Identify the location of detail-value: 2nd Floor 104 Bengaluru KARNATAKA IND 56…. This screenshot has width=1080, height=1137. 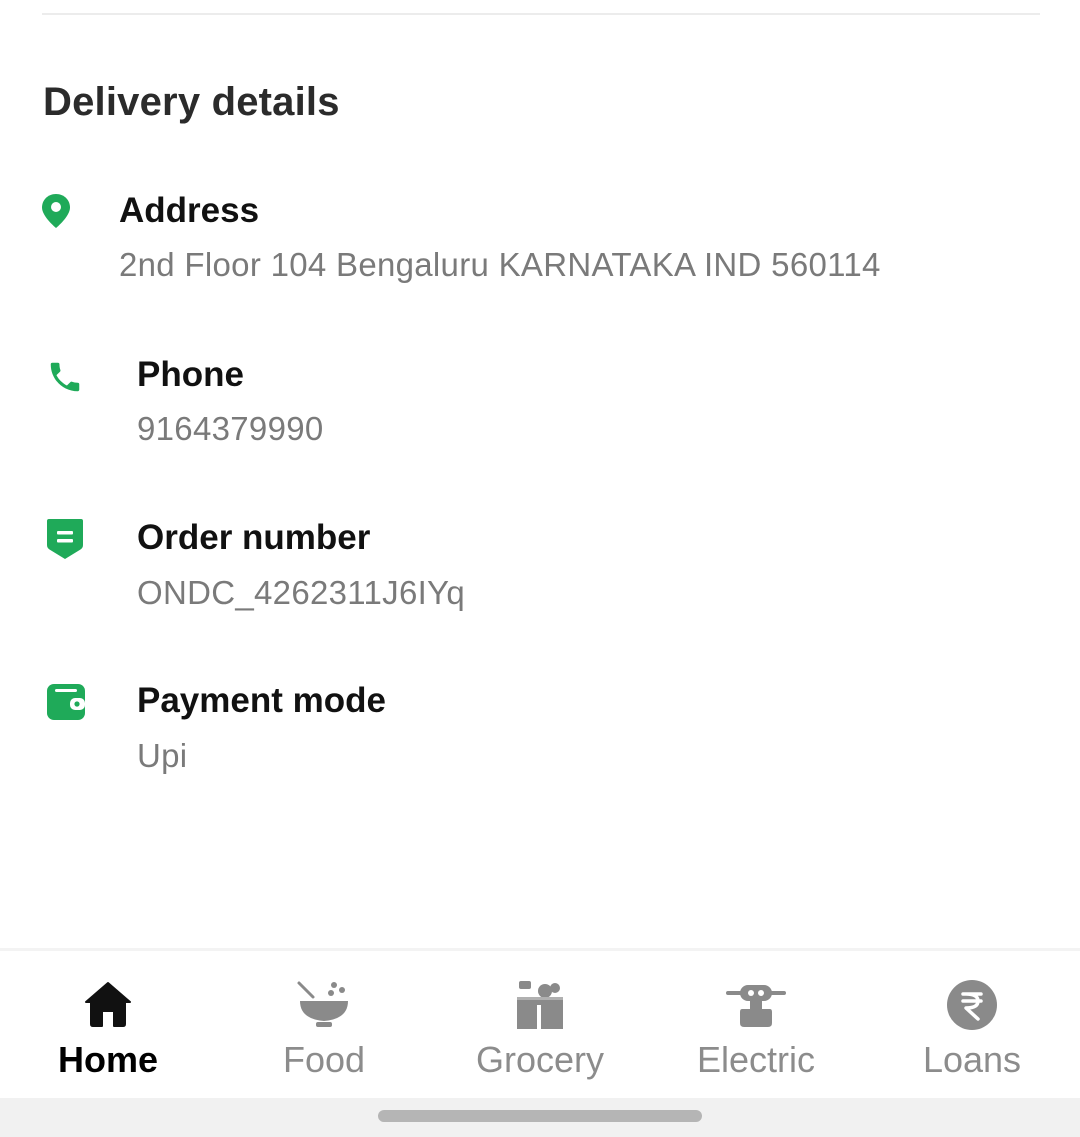
(500, 264).